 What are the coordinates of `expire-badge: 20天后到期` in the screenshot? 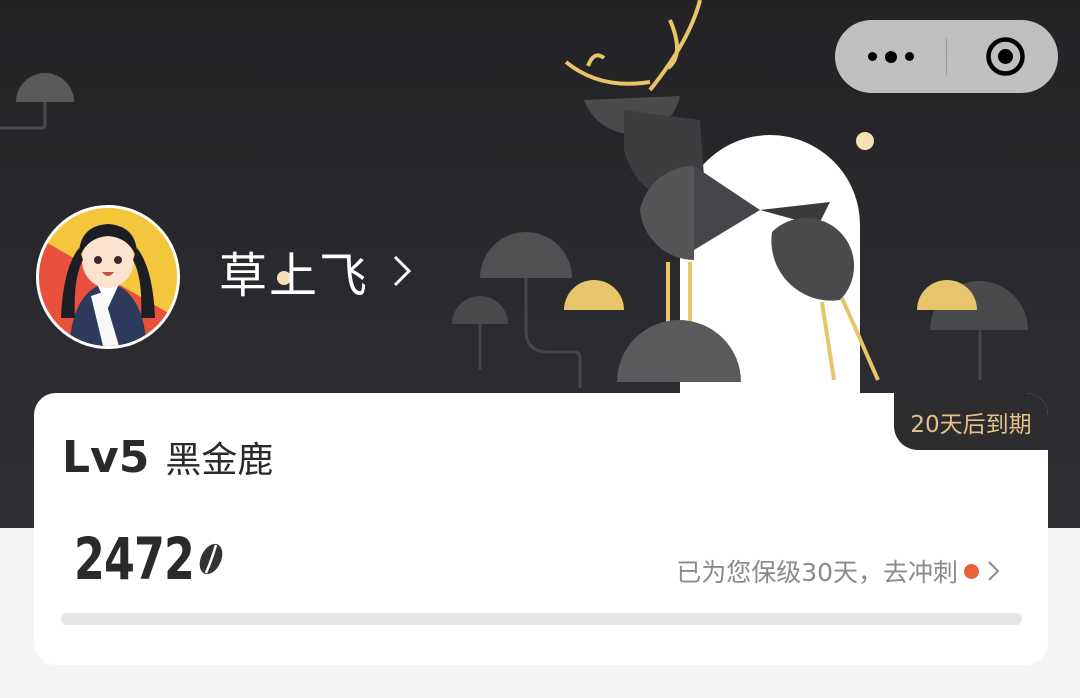 It's located at (971, 421).